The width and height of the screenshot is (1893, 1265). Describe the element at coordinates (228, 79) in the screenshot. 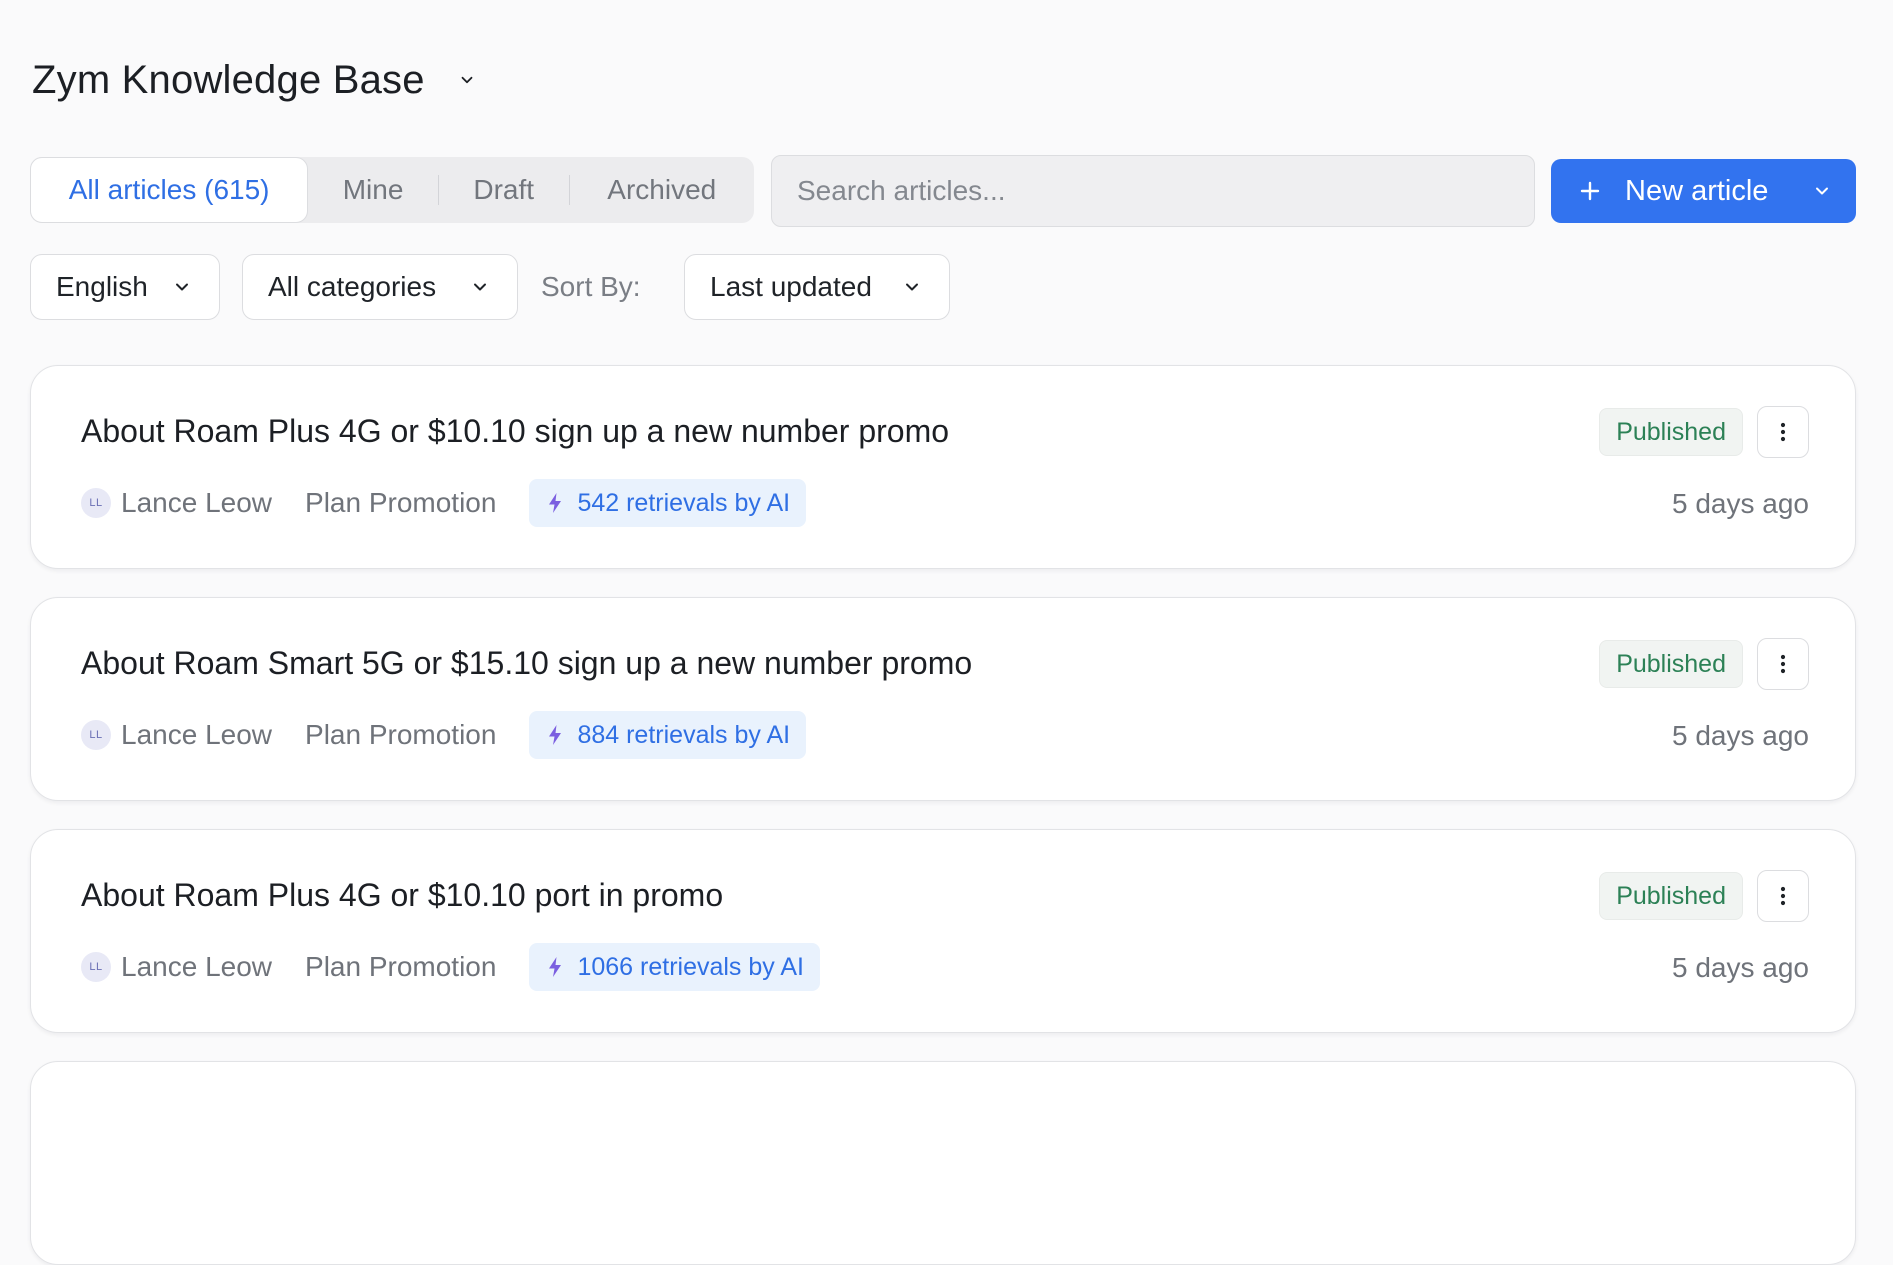

I see `page-title: Zym Knowledge Base` at that location.